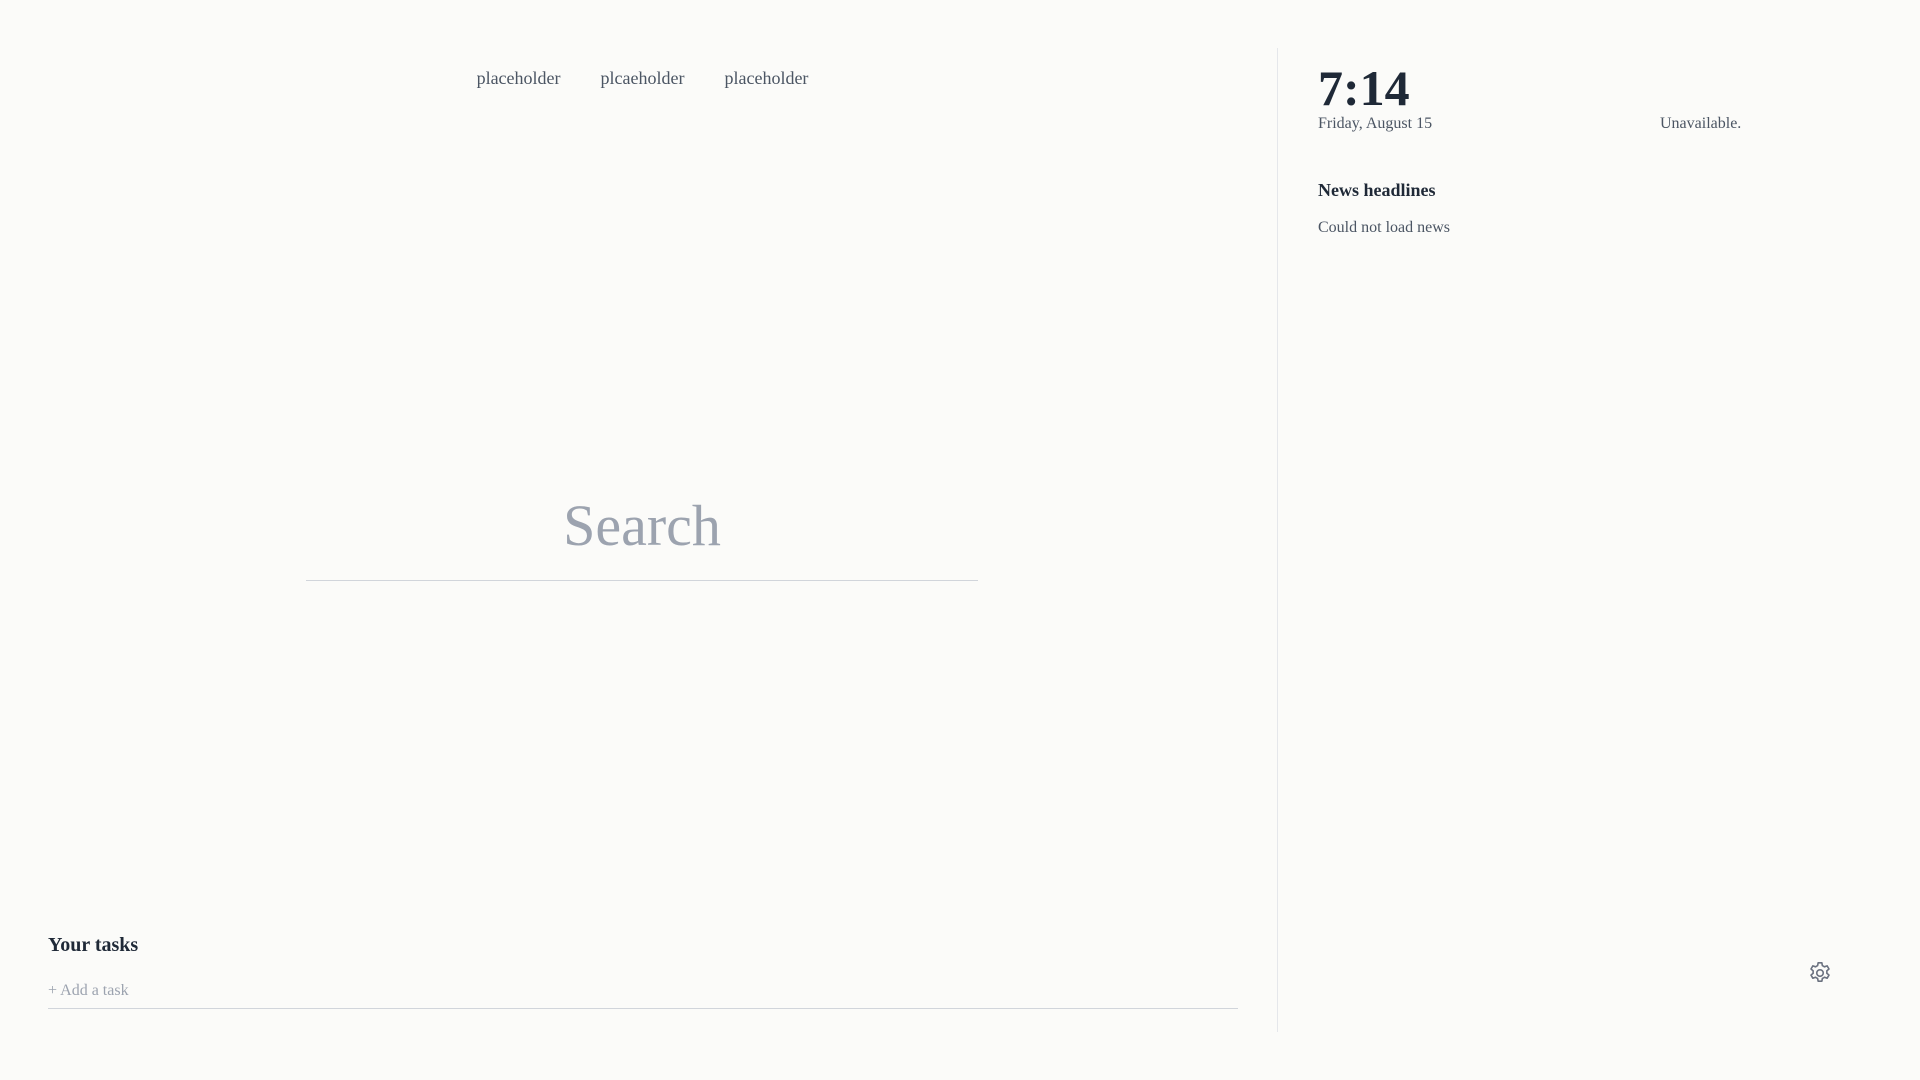 Image resolution: width=1920 pixels, height=1080 pixels. Describe the element at coordinates (1277, 540) in the screenshot. I see `column-divider` at that location.